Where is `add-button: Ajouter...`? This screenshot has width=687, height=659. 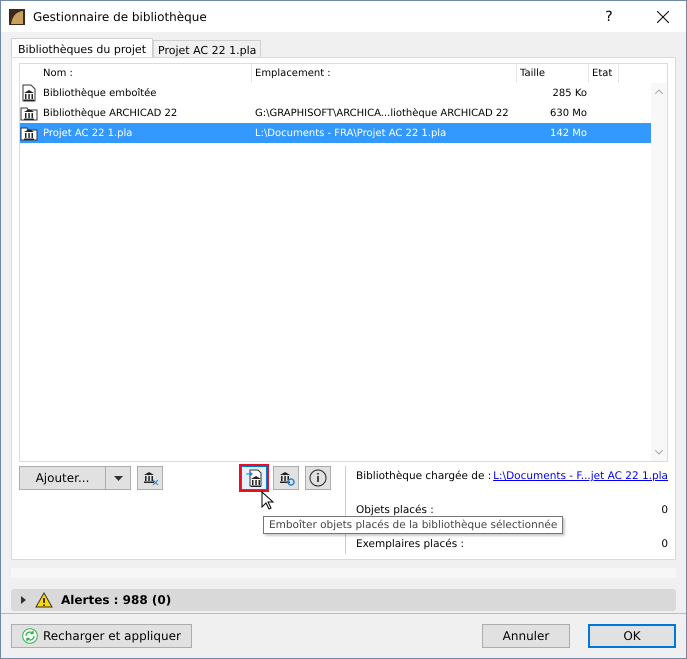 add-button: Ajouter... is located at coordinates (63, 478).